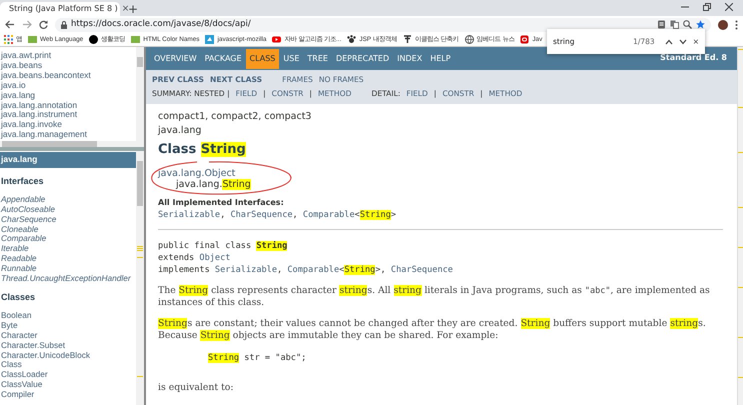 Image resolution: width=743 pixels, height=405 pixels. I want to click on close-icon, so click(729, 6).